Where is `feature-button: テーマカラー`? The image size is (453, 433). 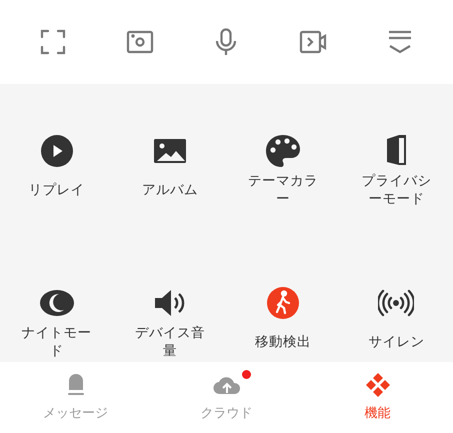 feature-button: テーマカラー is located at coordinates (283, 160).